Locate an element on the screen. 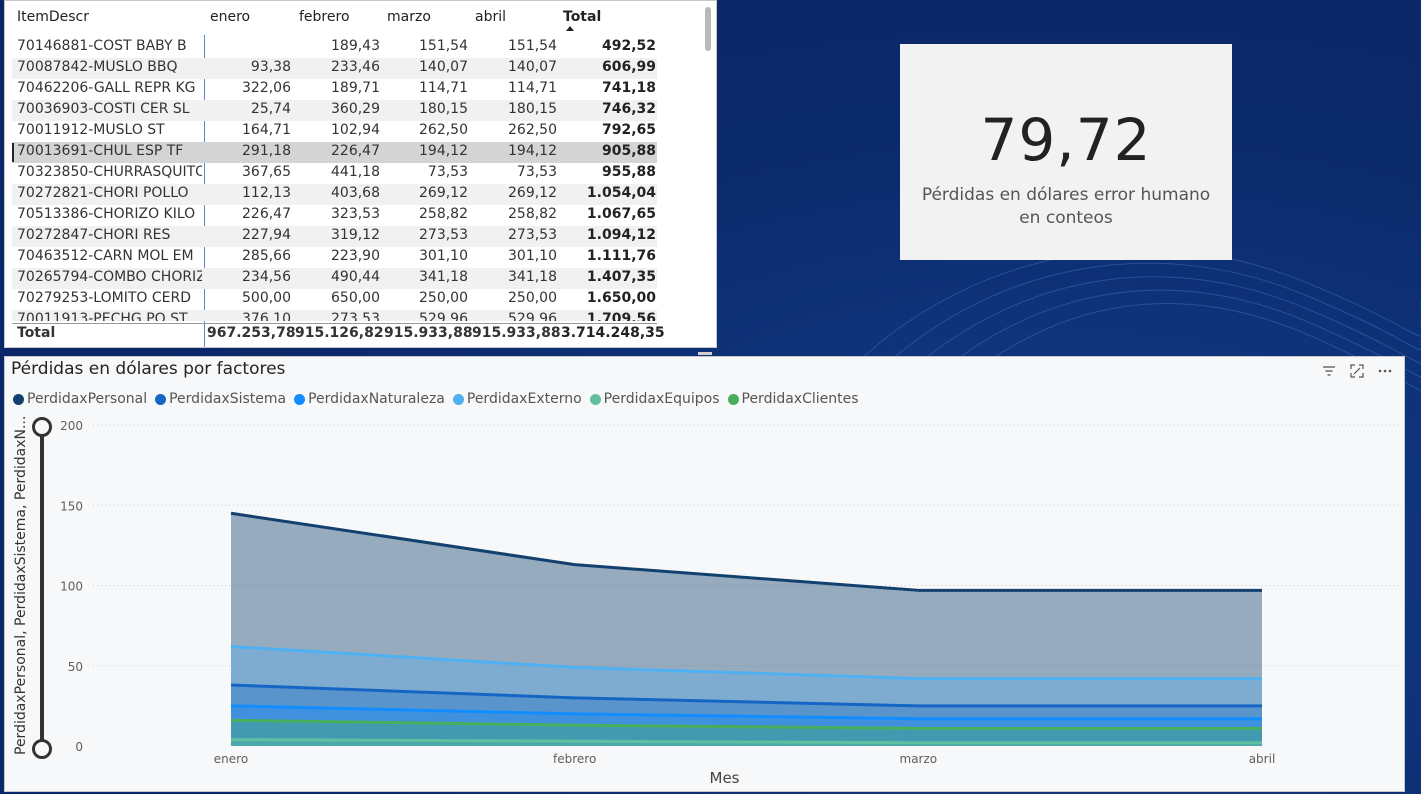 This screenshot has height=794, width=1421. cell-marzo: 301,10 is located at coordinates (443, 256).